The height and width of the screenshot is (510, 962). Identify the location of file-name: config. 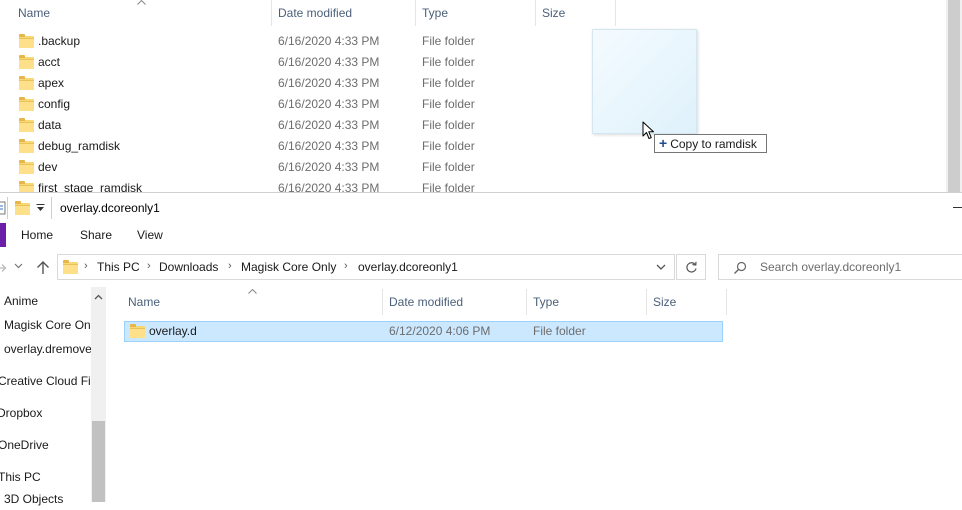
(54, 104).